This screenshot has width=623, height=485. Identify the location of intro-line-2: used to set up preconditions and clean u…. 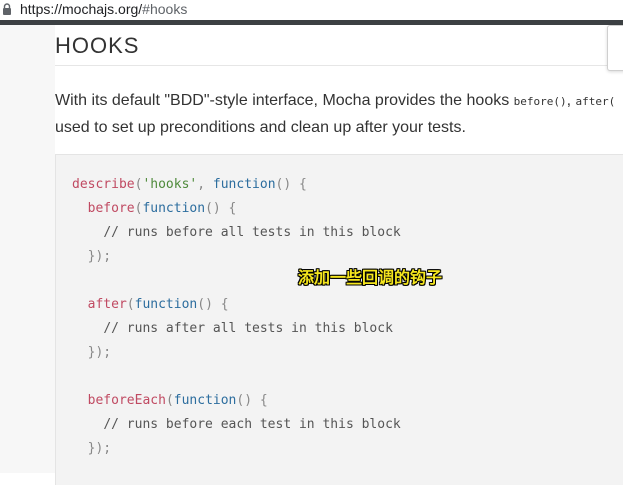
(260, 127).